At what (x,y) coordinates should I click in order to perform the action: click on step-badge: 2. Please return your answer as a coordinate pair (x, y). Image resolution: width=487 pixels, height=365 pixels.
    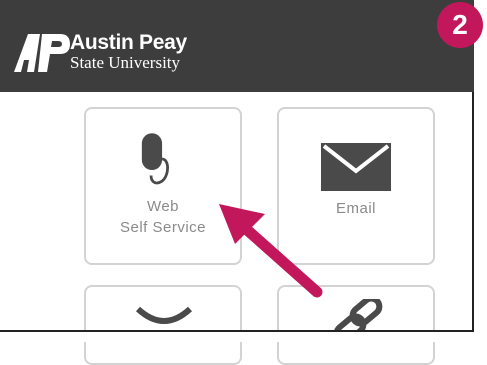
    Looking at the image, I should click on (460, 25).